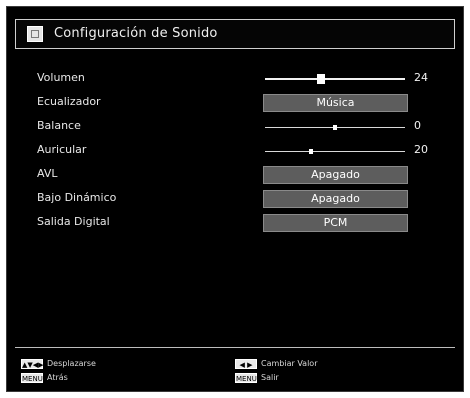 This screenshot has width=470, height=398. I want to click on auricular-slider, so click(335, 151).